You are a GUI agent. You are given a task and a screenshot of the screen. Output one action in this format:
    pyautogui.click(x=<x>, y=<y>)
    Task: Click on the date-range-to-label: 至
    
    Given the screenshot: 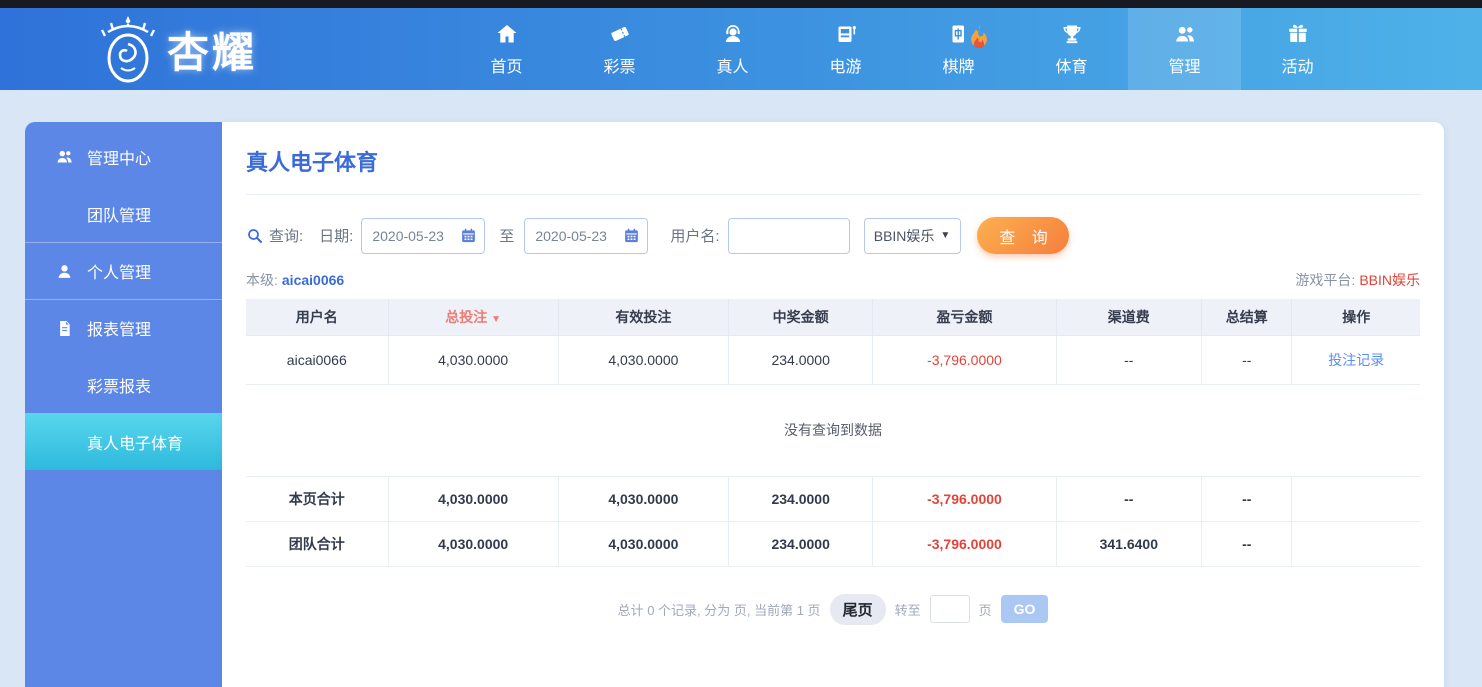 What is the action you would take?
    pyautogui.click(x=507, y=236)
    